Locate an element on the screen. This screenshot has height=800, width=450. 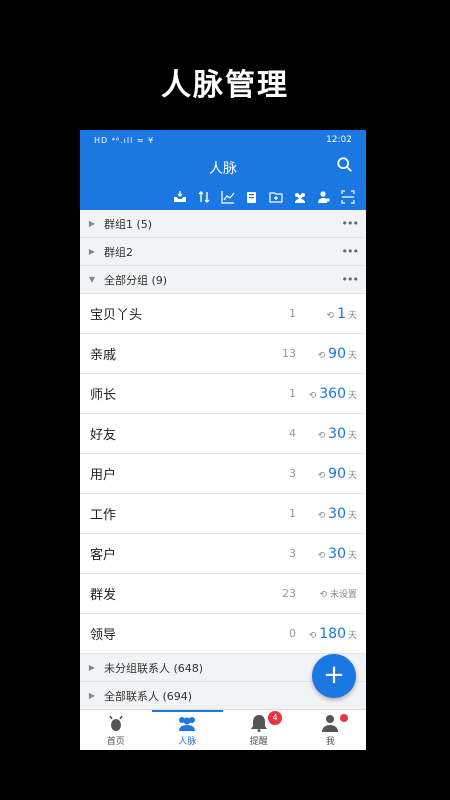
list-item: 用户 3 ⟲ 90 天 is located at coordinates (223, 474).